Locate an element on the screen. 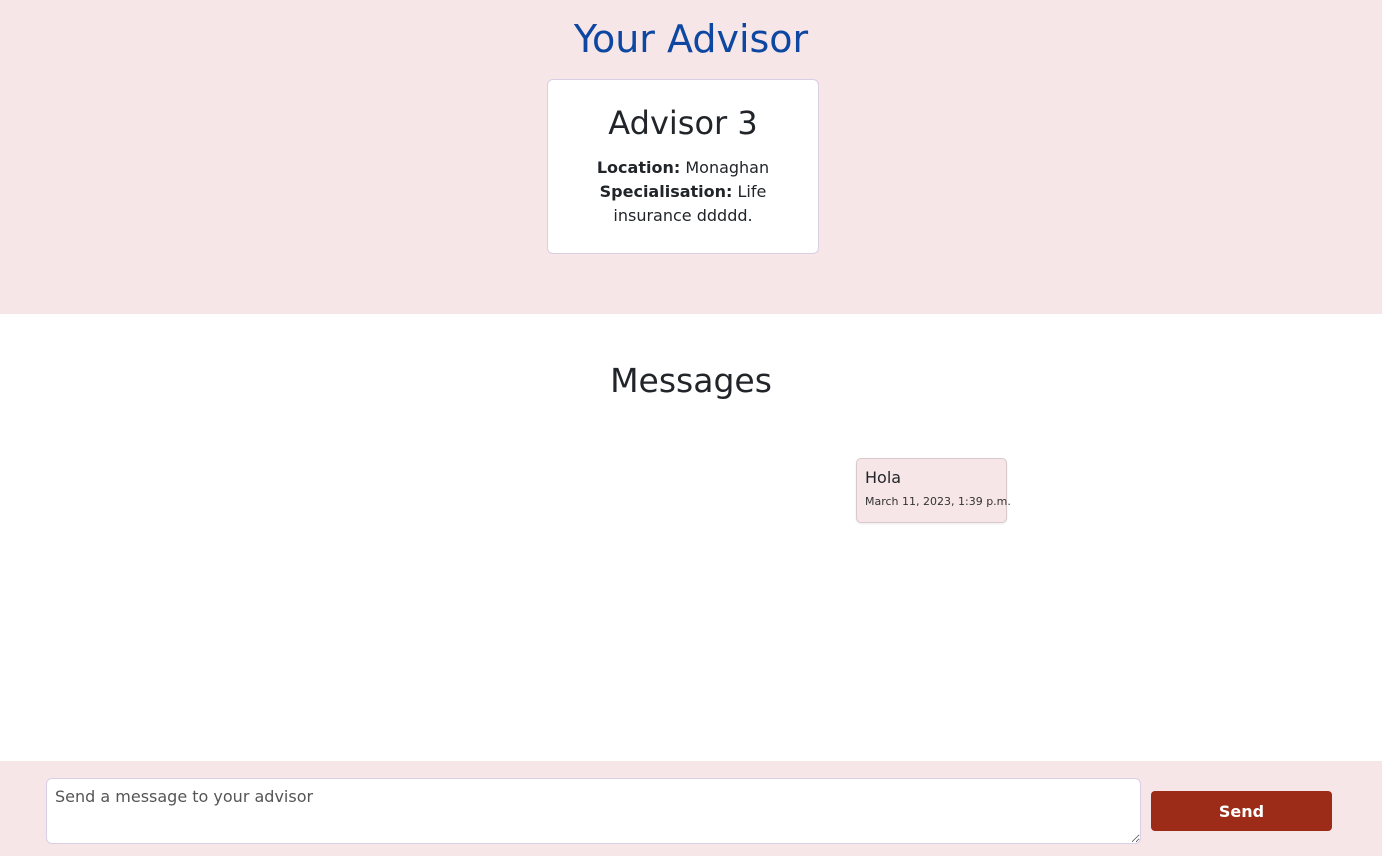  message-text: Hola is located at coordinates (883, 477).